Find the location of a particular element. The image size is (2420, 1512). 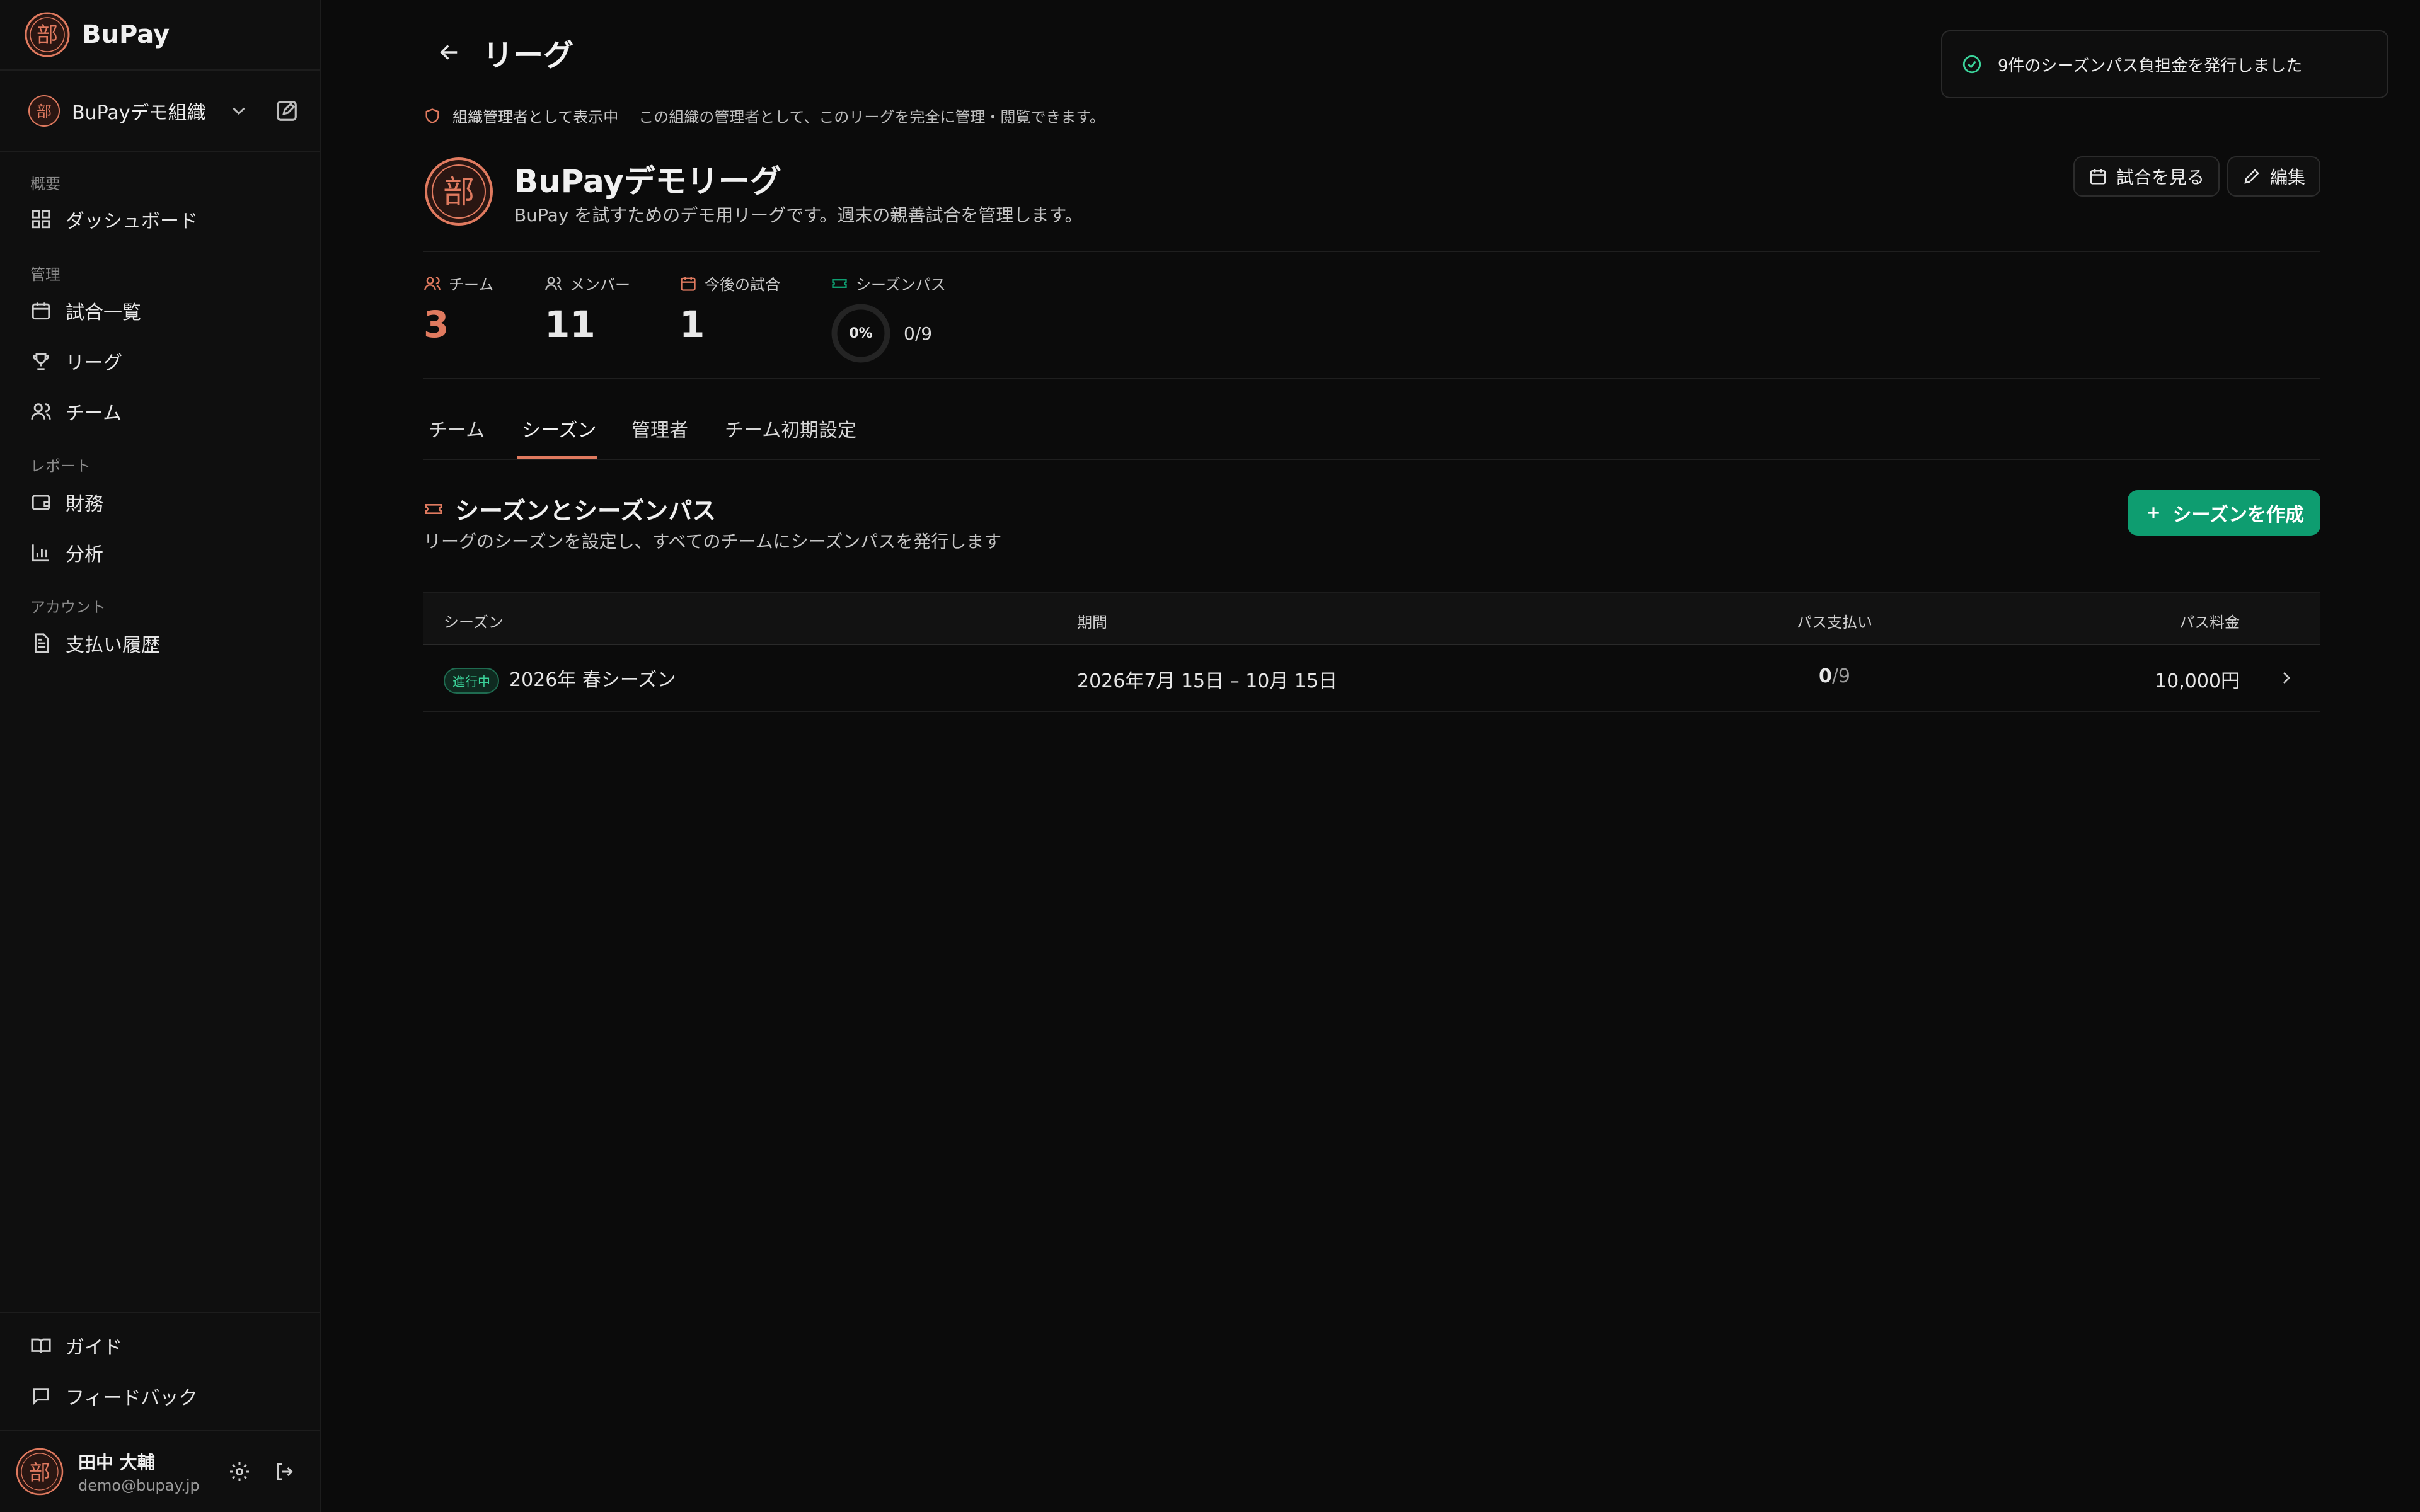

stat-upcoming-matches: 今後の試合 1 is located at coordinates (730, 309).